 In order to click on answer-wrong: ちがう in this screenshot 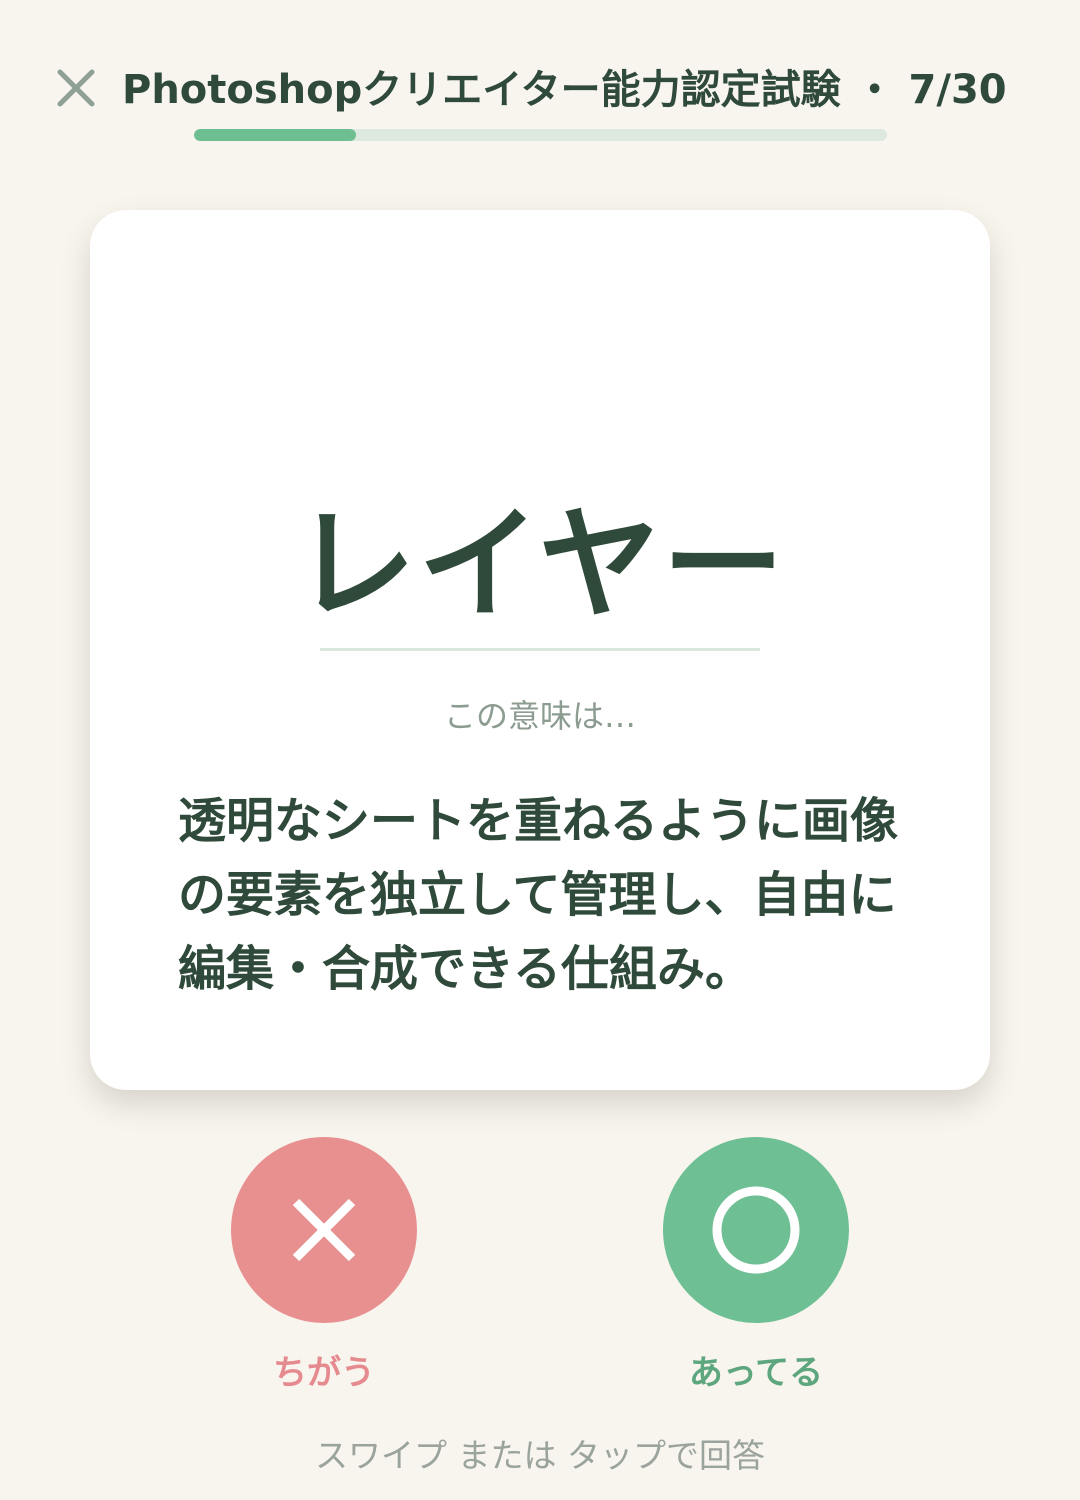, I will do `click(324, 1267)`.